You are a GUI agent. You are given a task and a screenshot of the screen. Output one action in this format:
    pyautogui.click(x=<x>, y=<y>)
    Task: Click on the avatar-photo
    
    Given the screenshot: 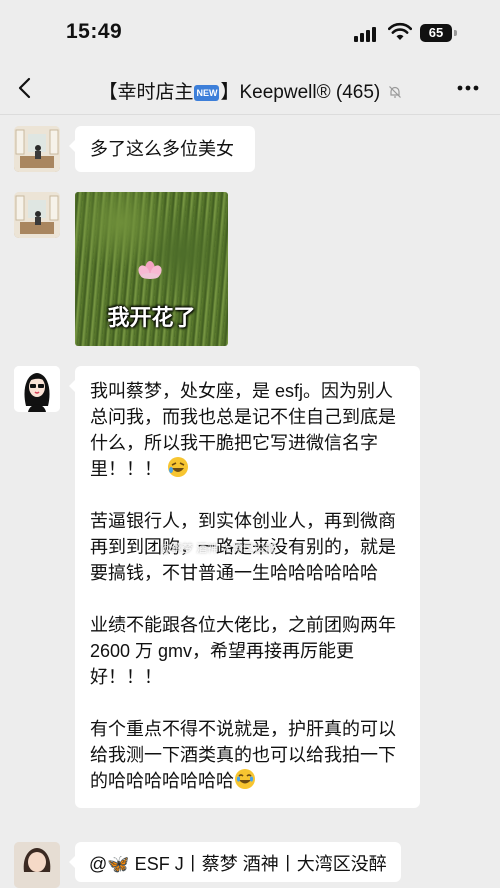 What is the action you would take?
    pyautogui.click(x=37, y=865)
    